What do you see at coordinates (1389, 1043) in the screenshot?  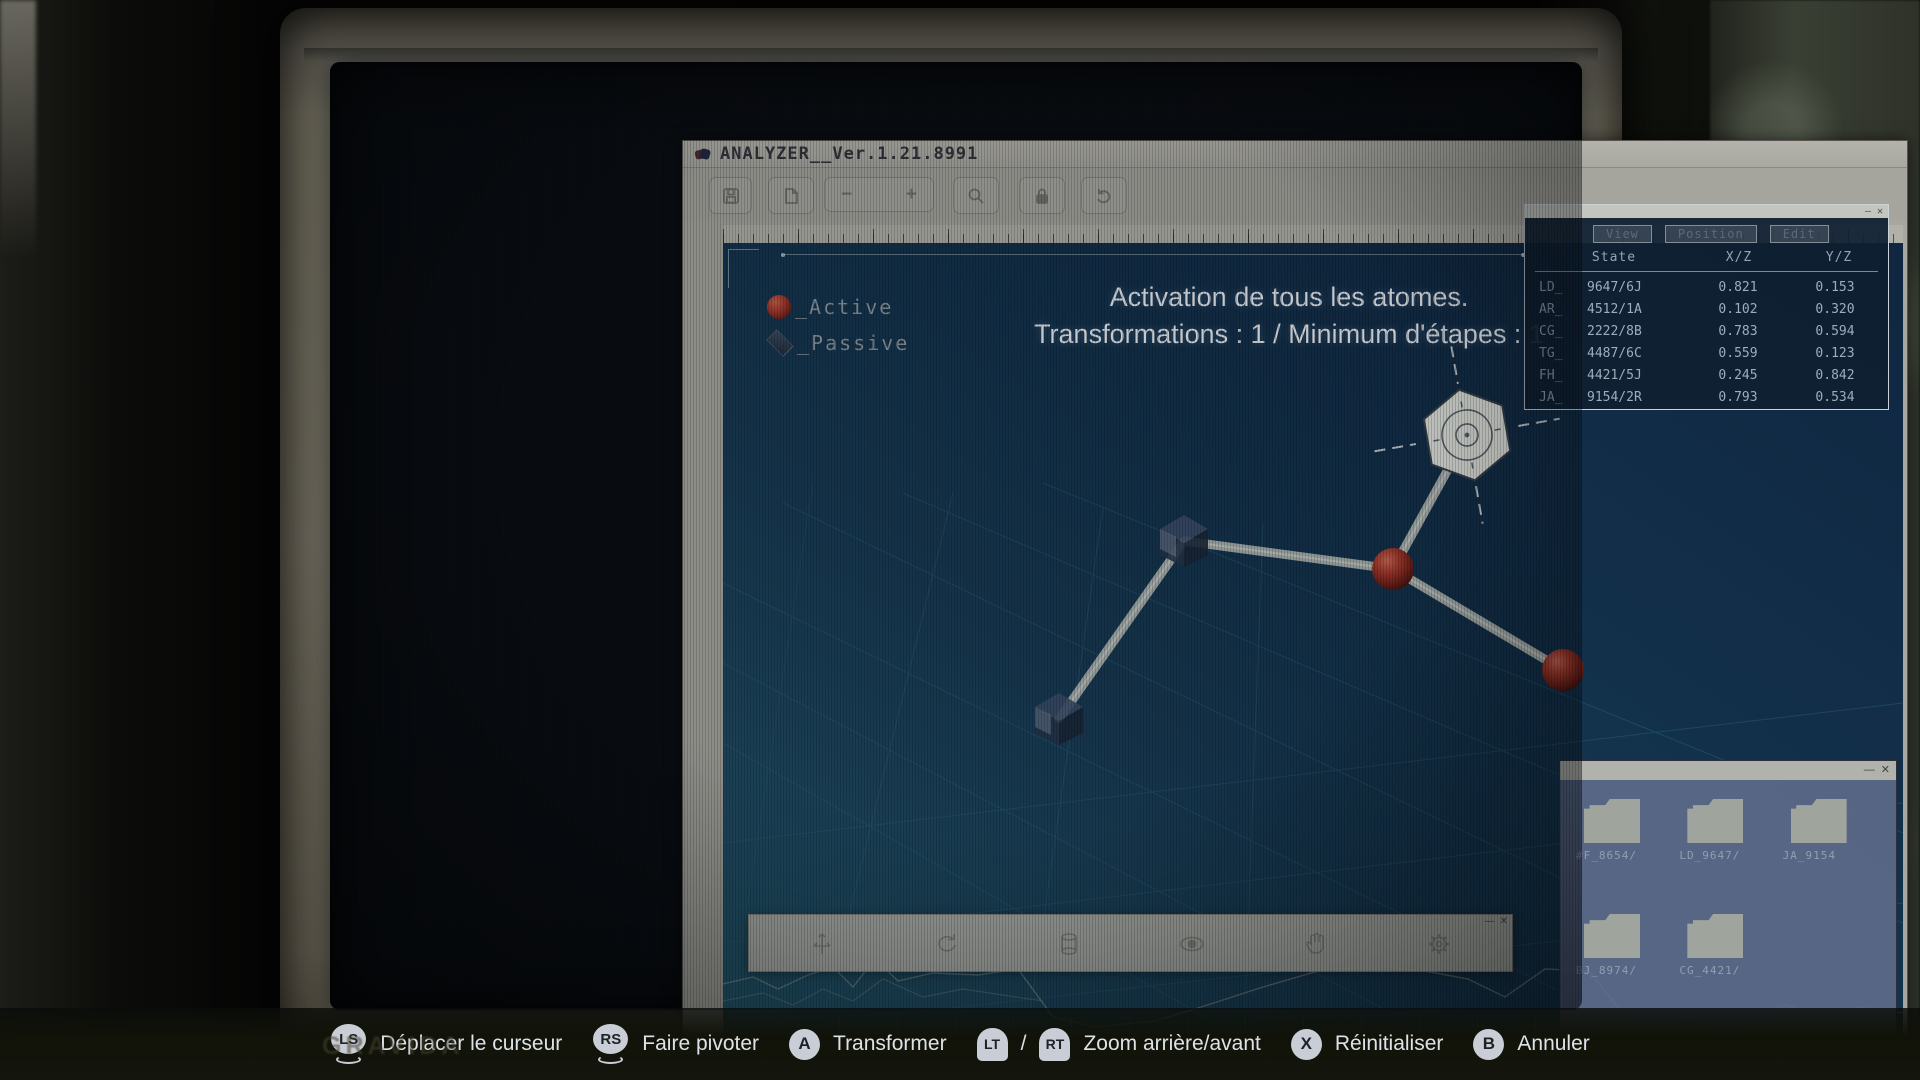 I see `hint-label: Réinitialiser` at bounding box center [1389, 1043].